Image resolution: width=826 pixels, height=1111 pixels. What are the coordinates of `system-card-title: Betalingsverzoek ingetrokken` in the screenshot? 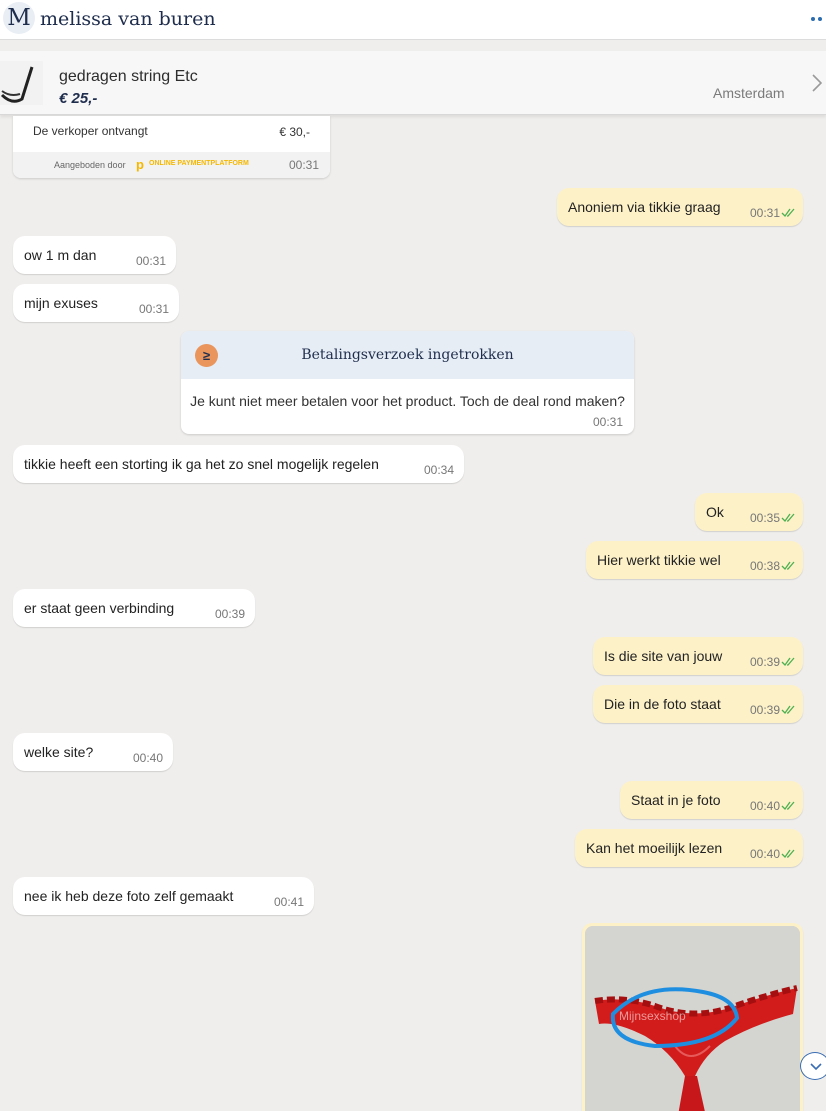 It's located at (407, 355).